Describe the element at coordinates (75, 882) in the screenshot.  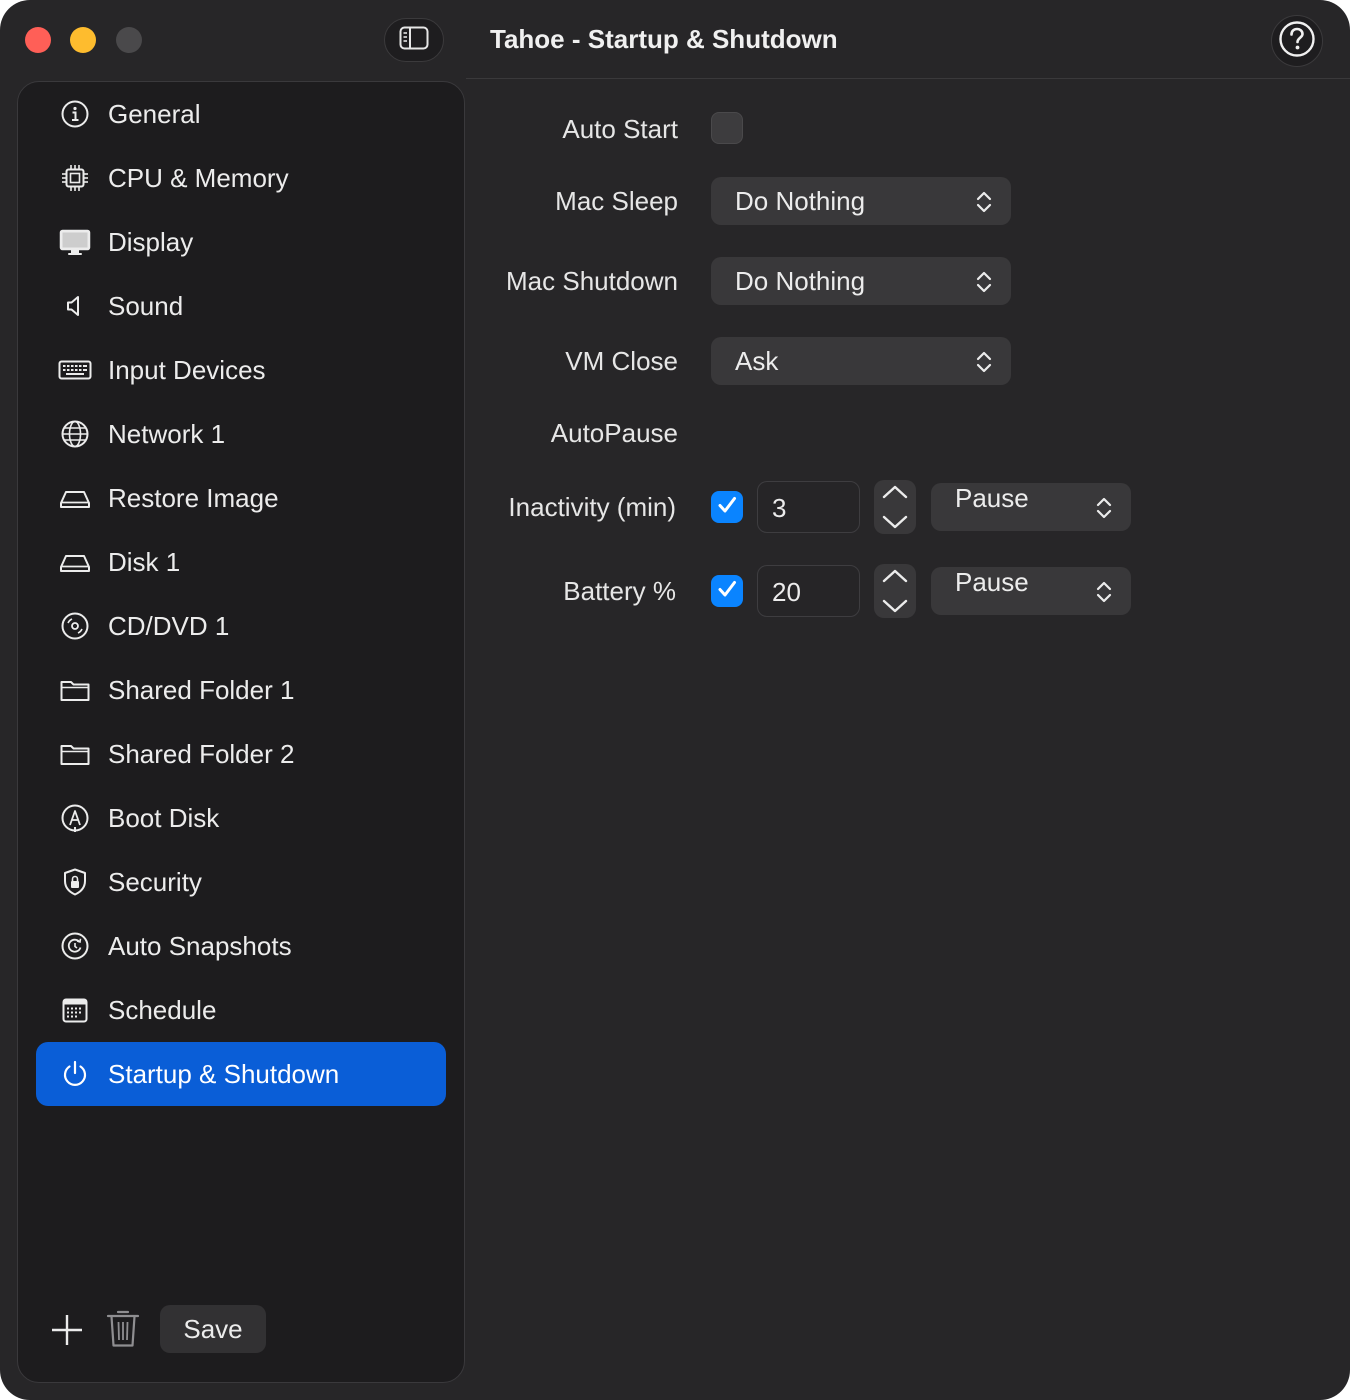
I see `shield-lock-icon` at that location.